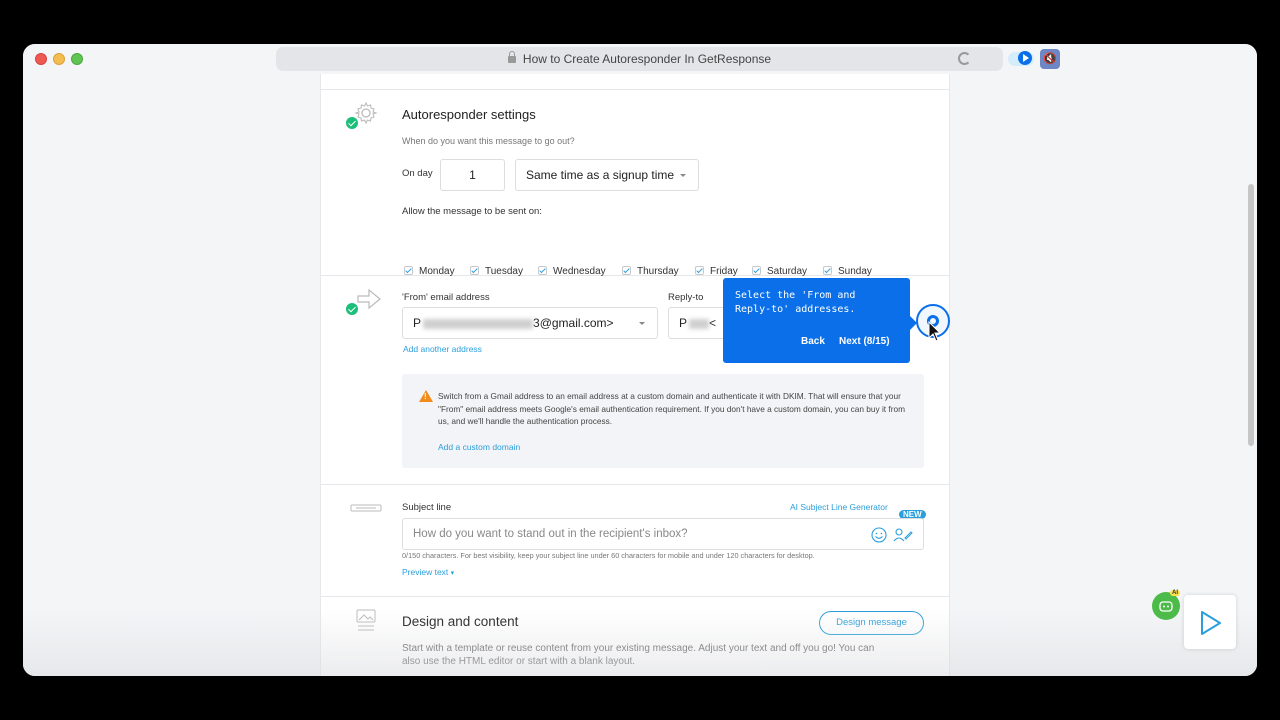 The image size is (1280, 720). What do you see at coordinates (437, 271) in the screenshot?
I see `day-label: Monday` at bounding box center [437, 271].